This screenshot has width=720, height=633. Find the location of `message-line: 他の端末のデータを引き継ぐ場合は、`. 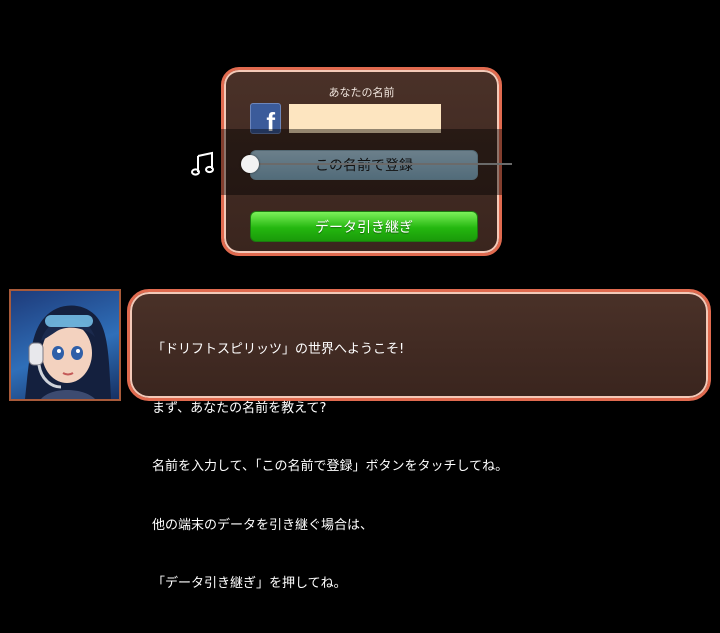

message-line: 他の端末のデータを引き継ぐ場合は、 is located at coordinates (263, 525).